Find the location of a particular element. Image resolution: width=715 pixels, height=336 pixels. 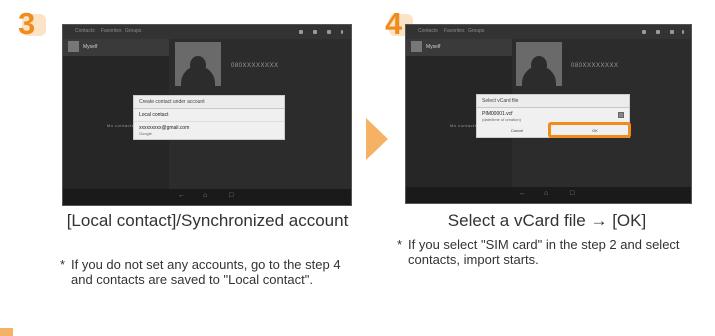

dialog-option-label: Local contact is located at coordinates (154, 115).